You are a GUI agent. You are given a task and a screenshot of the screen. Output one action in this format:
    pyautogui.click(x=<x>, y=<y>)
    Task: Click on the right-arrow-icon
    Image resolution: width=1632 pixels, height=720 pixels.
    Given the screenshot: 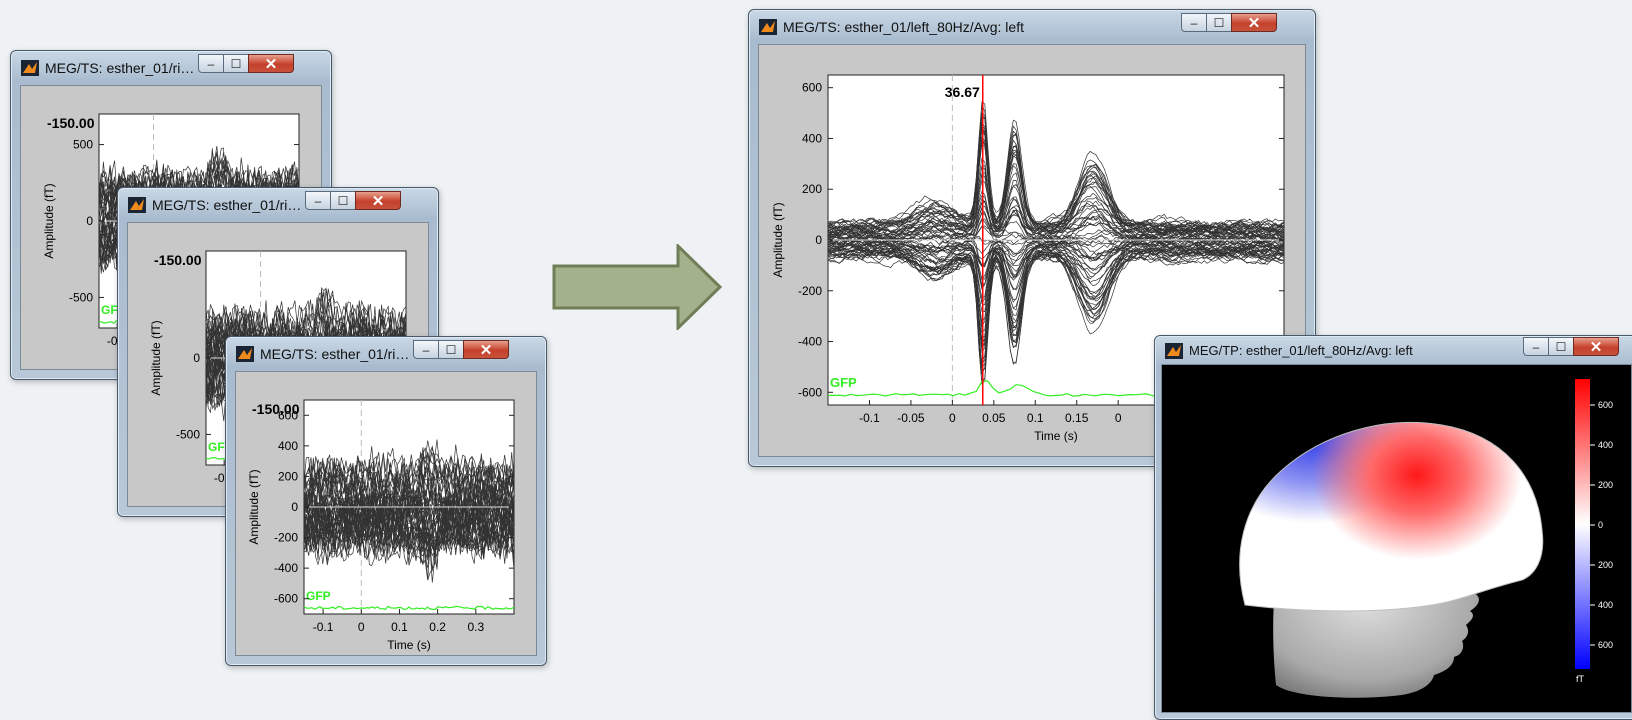 What is the action you would take?
    pyautogui.click(x=637, y=287)
    